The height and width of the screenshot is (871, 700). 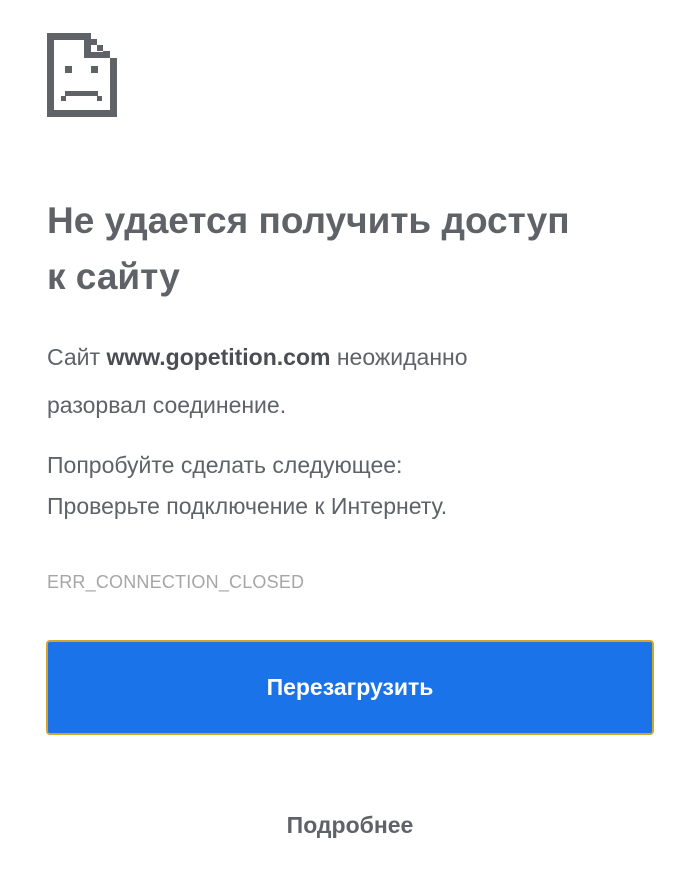 I want to click on summary-prefix: Сайт, so click(x=77, y=357).